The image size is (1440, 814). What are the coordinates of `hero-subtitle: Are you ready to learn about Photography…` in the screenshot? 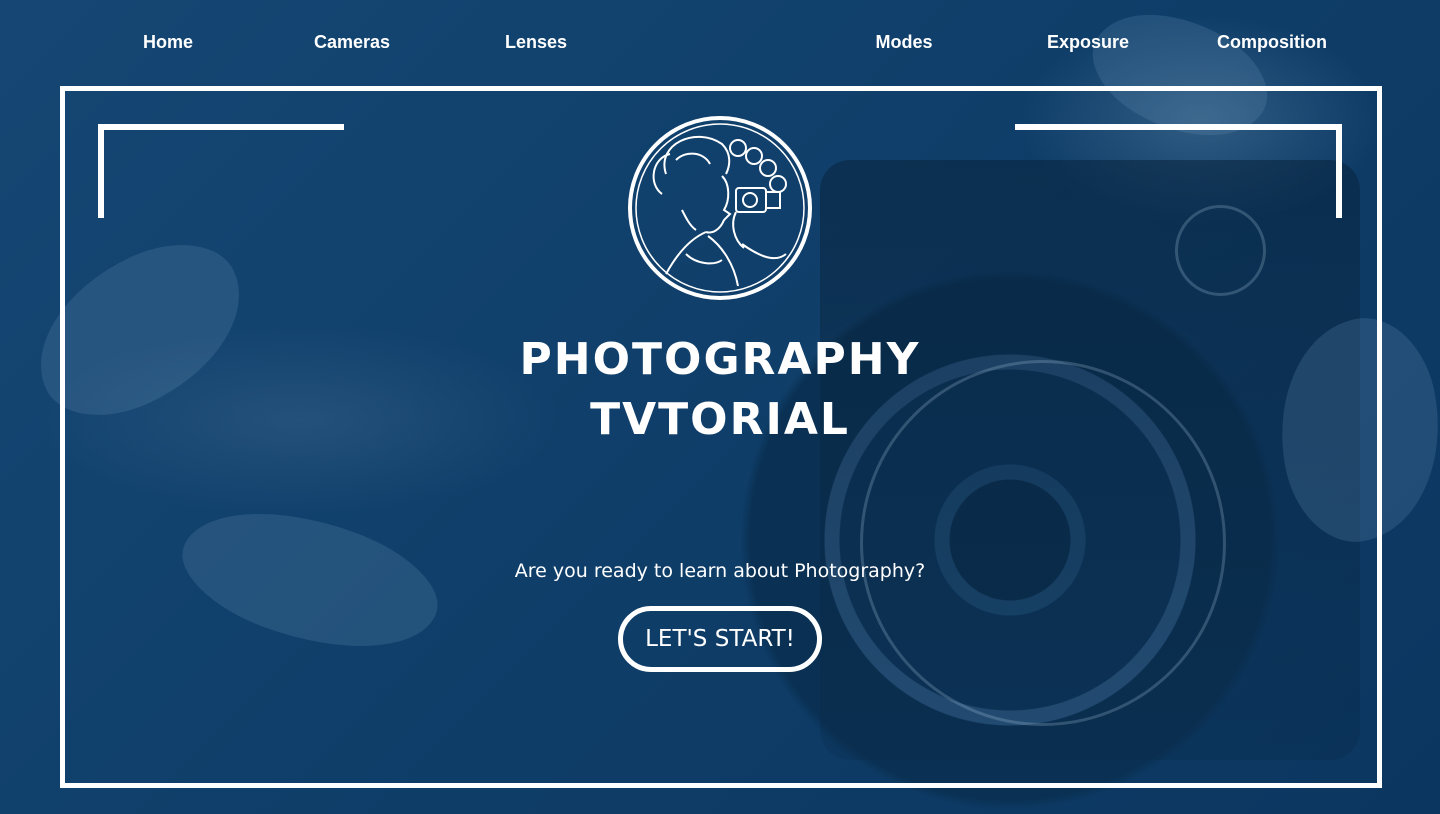 It's located at (720, 571).